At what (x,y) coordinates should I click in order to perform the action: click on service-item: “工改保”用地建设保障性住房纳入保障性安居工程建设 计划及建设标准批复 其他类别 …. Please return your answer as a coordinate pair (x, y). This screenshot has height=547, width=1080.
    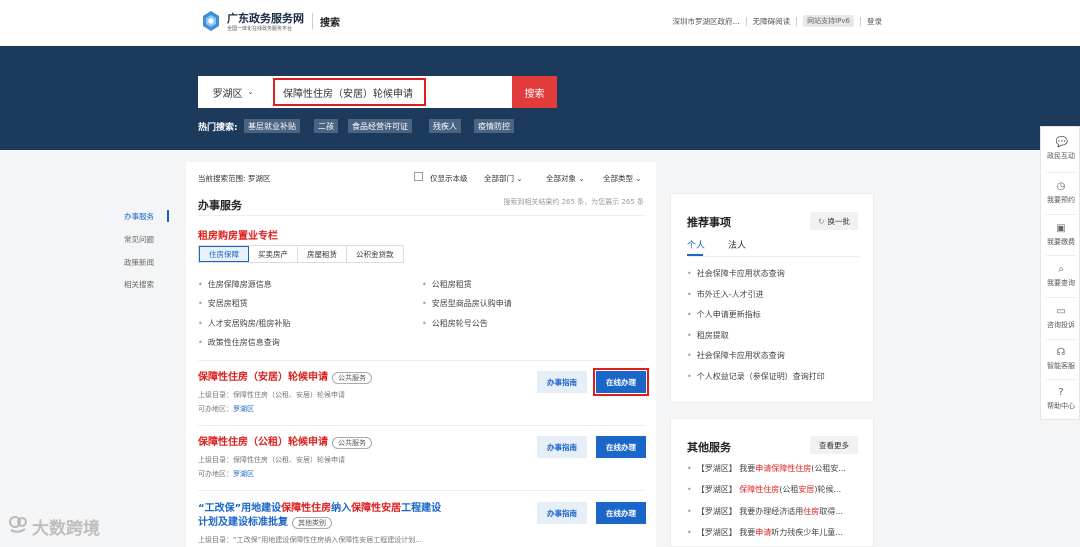
    Looking at the image, I should click on (422, 524).